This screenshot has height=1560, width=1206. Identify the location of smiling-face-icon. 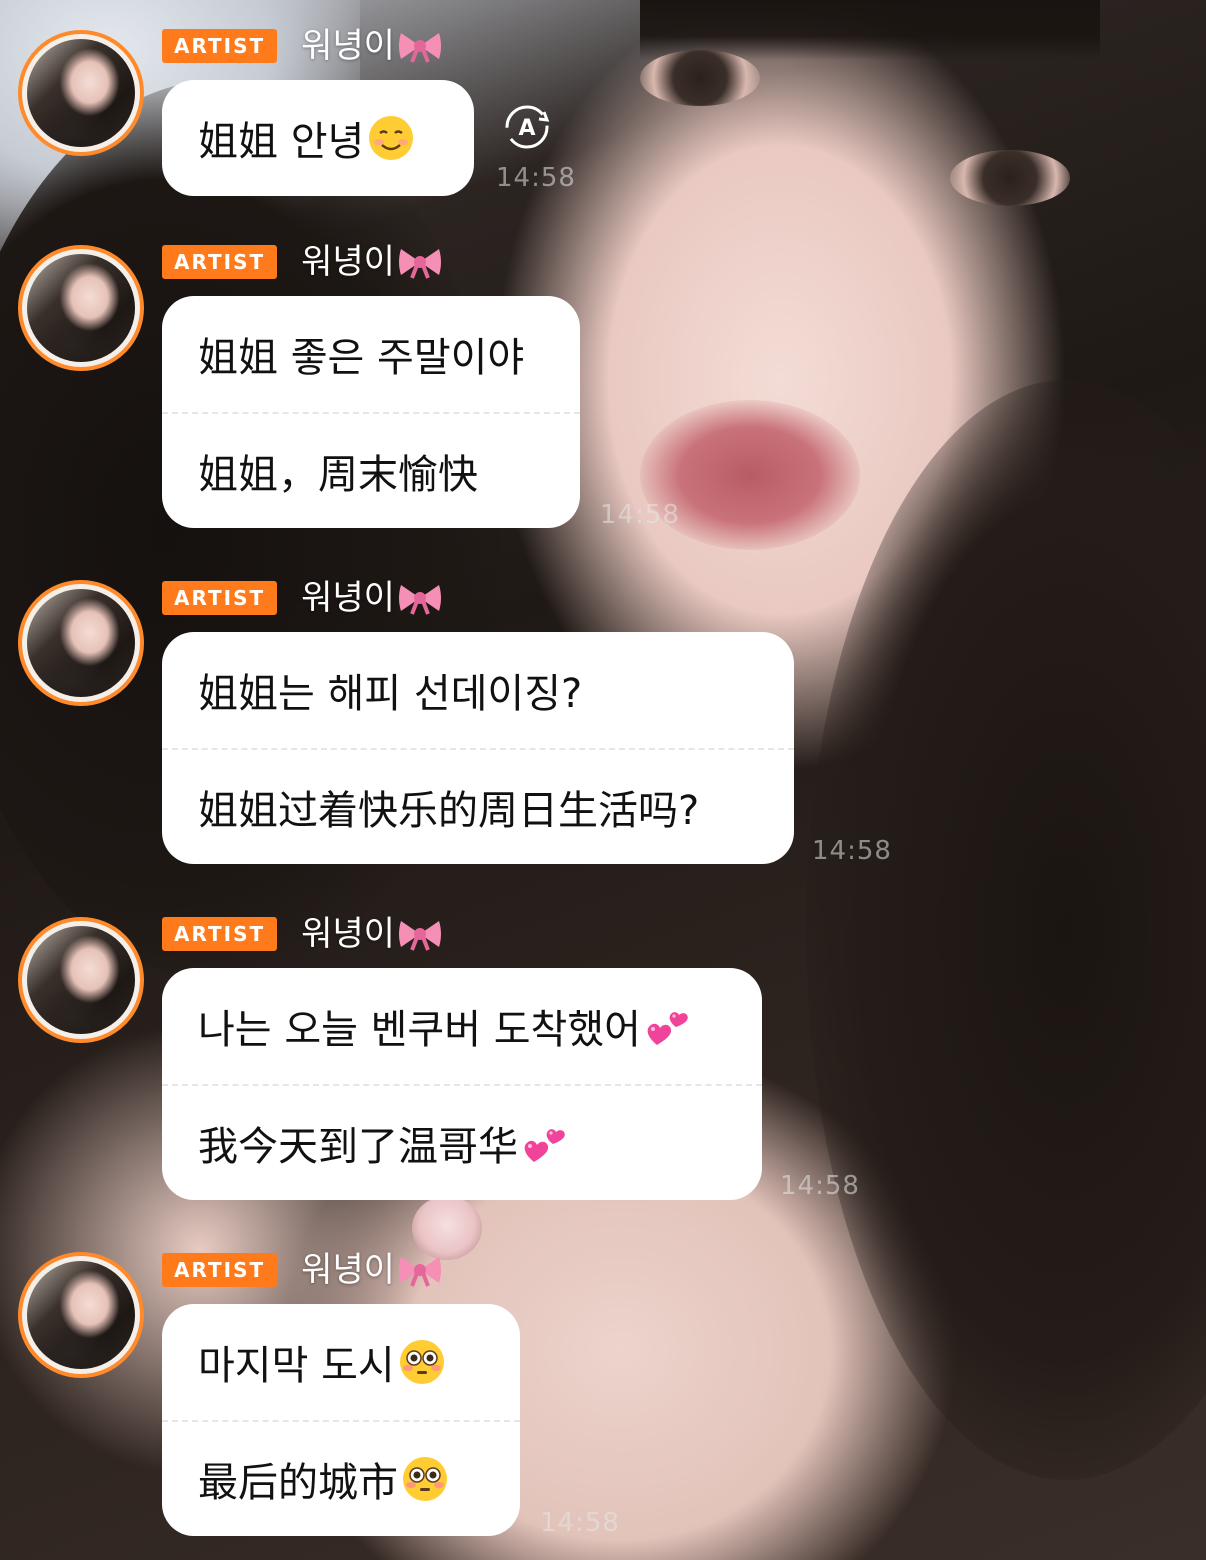
(391, 138).